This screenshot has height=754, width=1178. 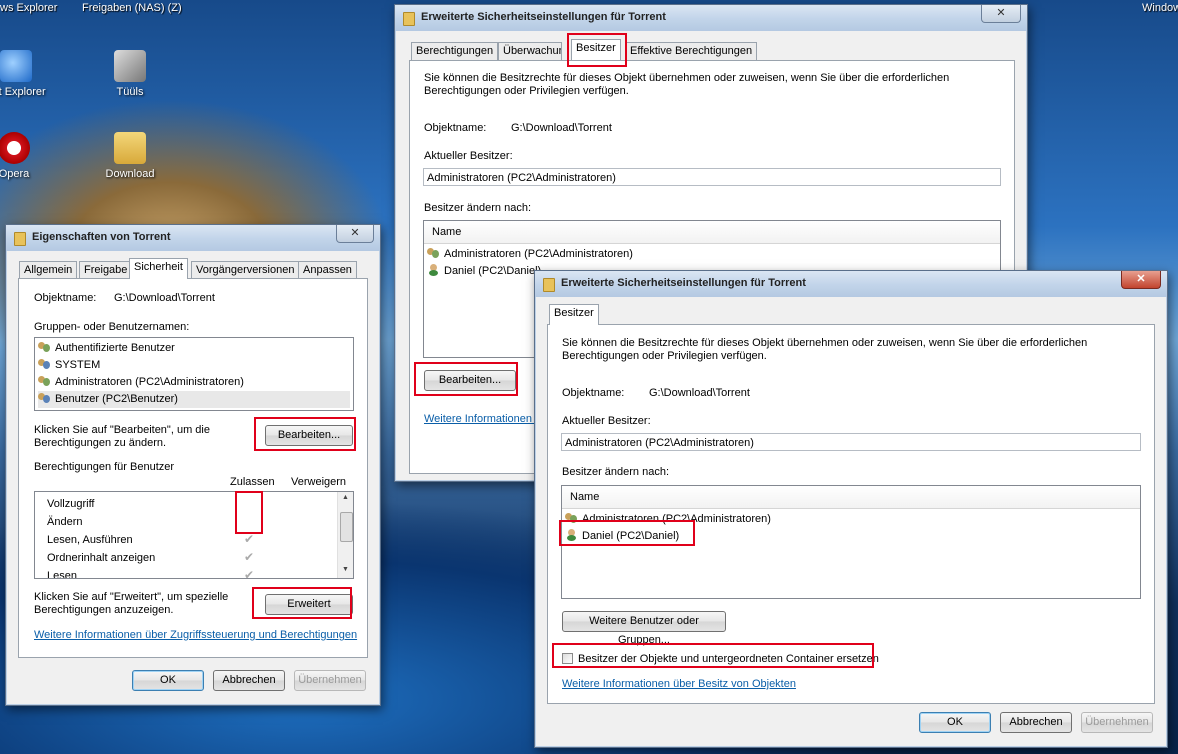 What do you see at coordinates (327, 270) in the screenshot?
I see `tab-anpassen: Anpassen` at bounding box center [327, 270].